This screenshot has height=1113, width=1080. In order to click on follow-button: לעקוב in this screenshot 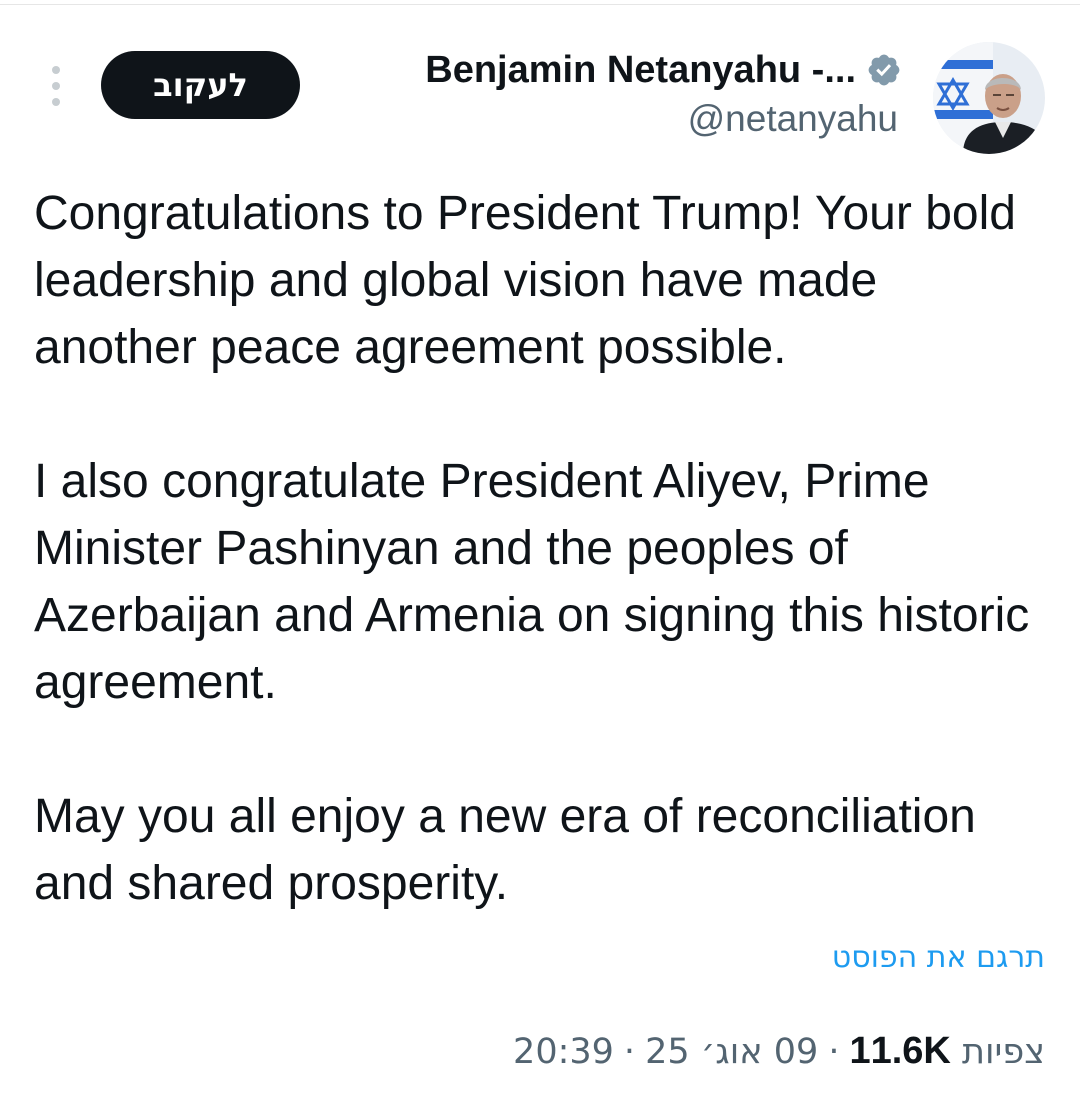, I will do `click(200, 85)`.